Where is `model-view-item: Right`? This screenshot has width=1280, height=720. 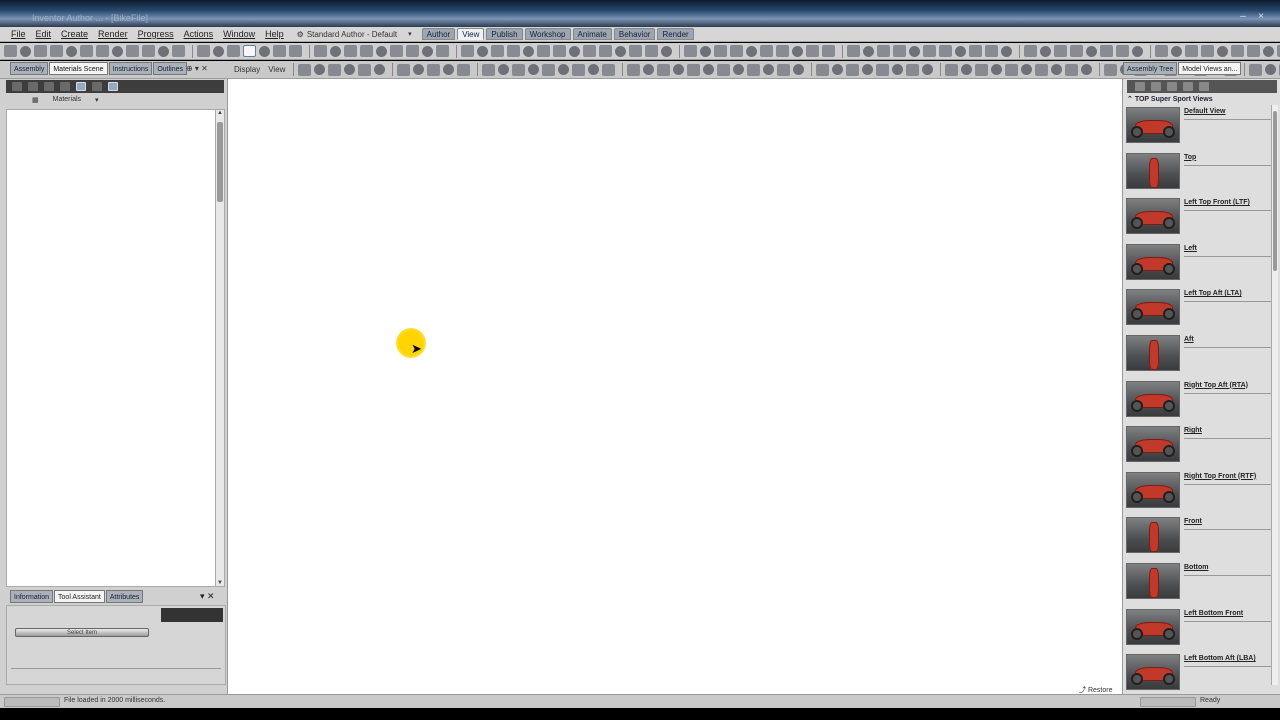
model-view-item: Right is located at coordinates (1199, 445).